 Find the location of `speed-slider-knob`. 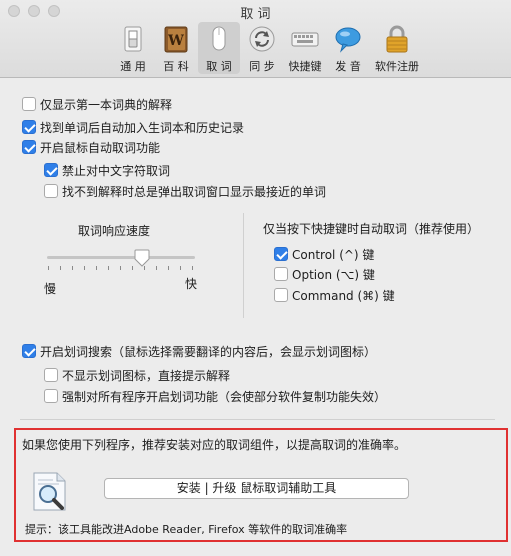

speed-slider-knob is located at coordinates (142, 258).